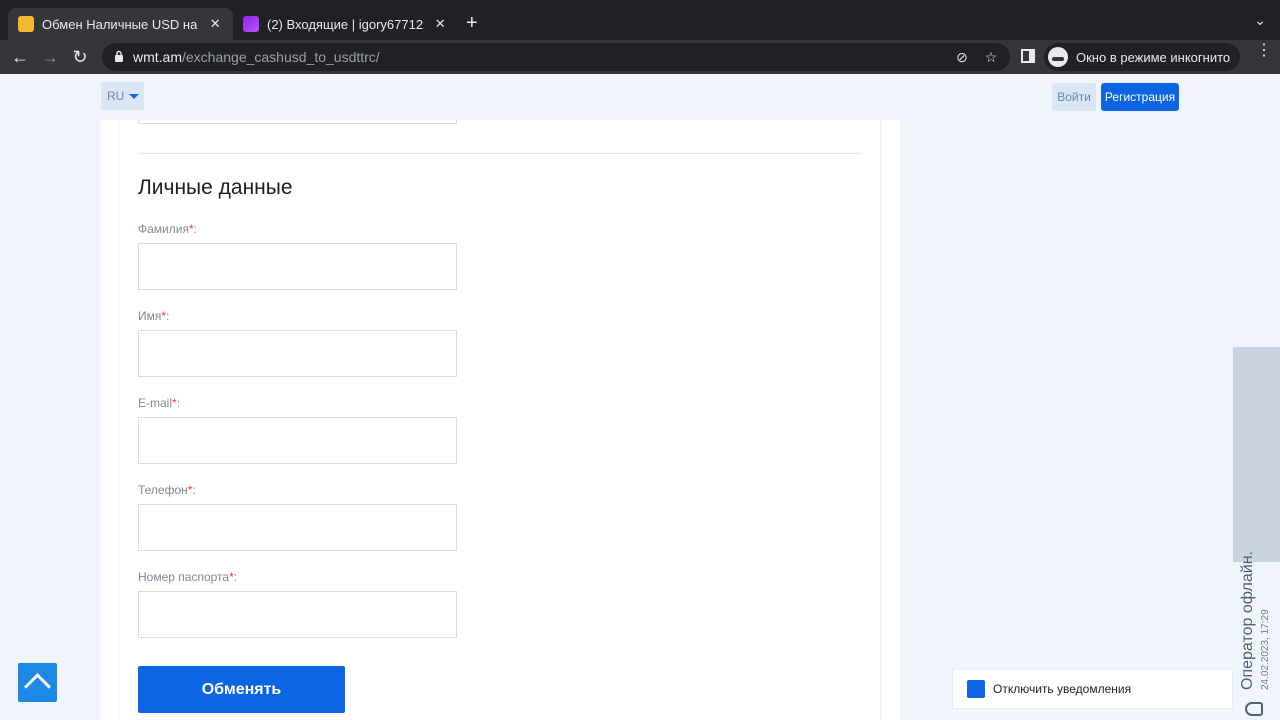 This screenshot has height=720, width=1280. I want to click on exchange-submit-button: Обменять, so click(241, 689).